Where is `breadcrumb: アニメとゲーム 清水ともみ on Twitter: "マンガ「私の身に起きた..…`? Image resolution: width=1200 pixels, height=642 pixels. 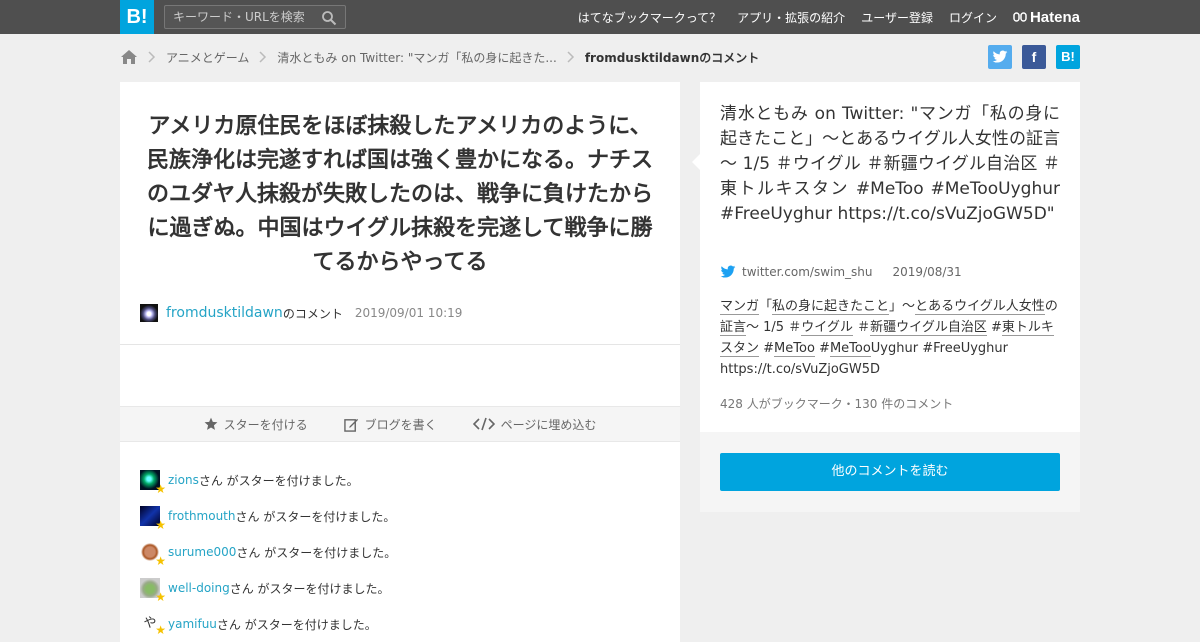
breadcrumb: アニメとゲーム 清水ともみ on Twitter: "マンガ「私の身に起きた..… is located at coordinates (439, 57).